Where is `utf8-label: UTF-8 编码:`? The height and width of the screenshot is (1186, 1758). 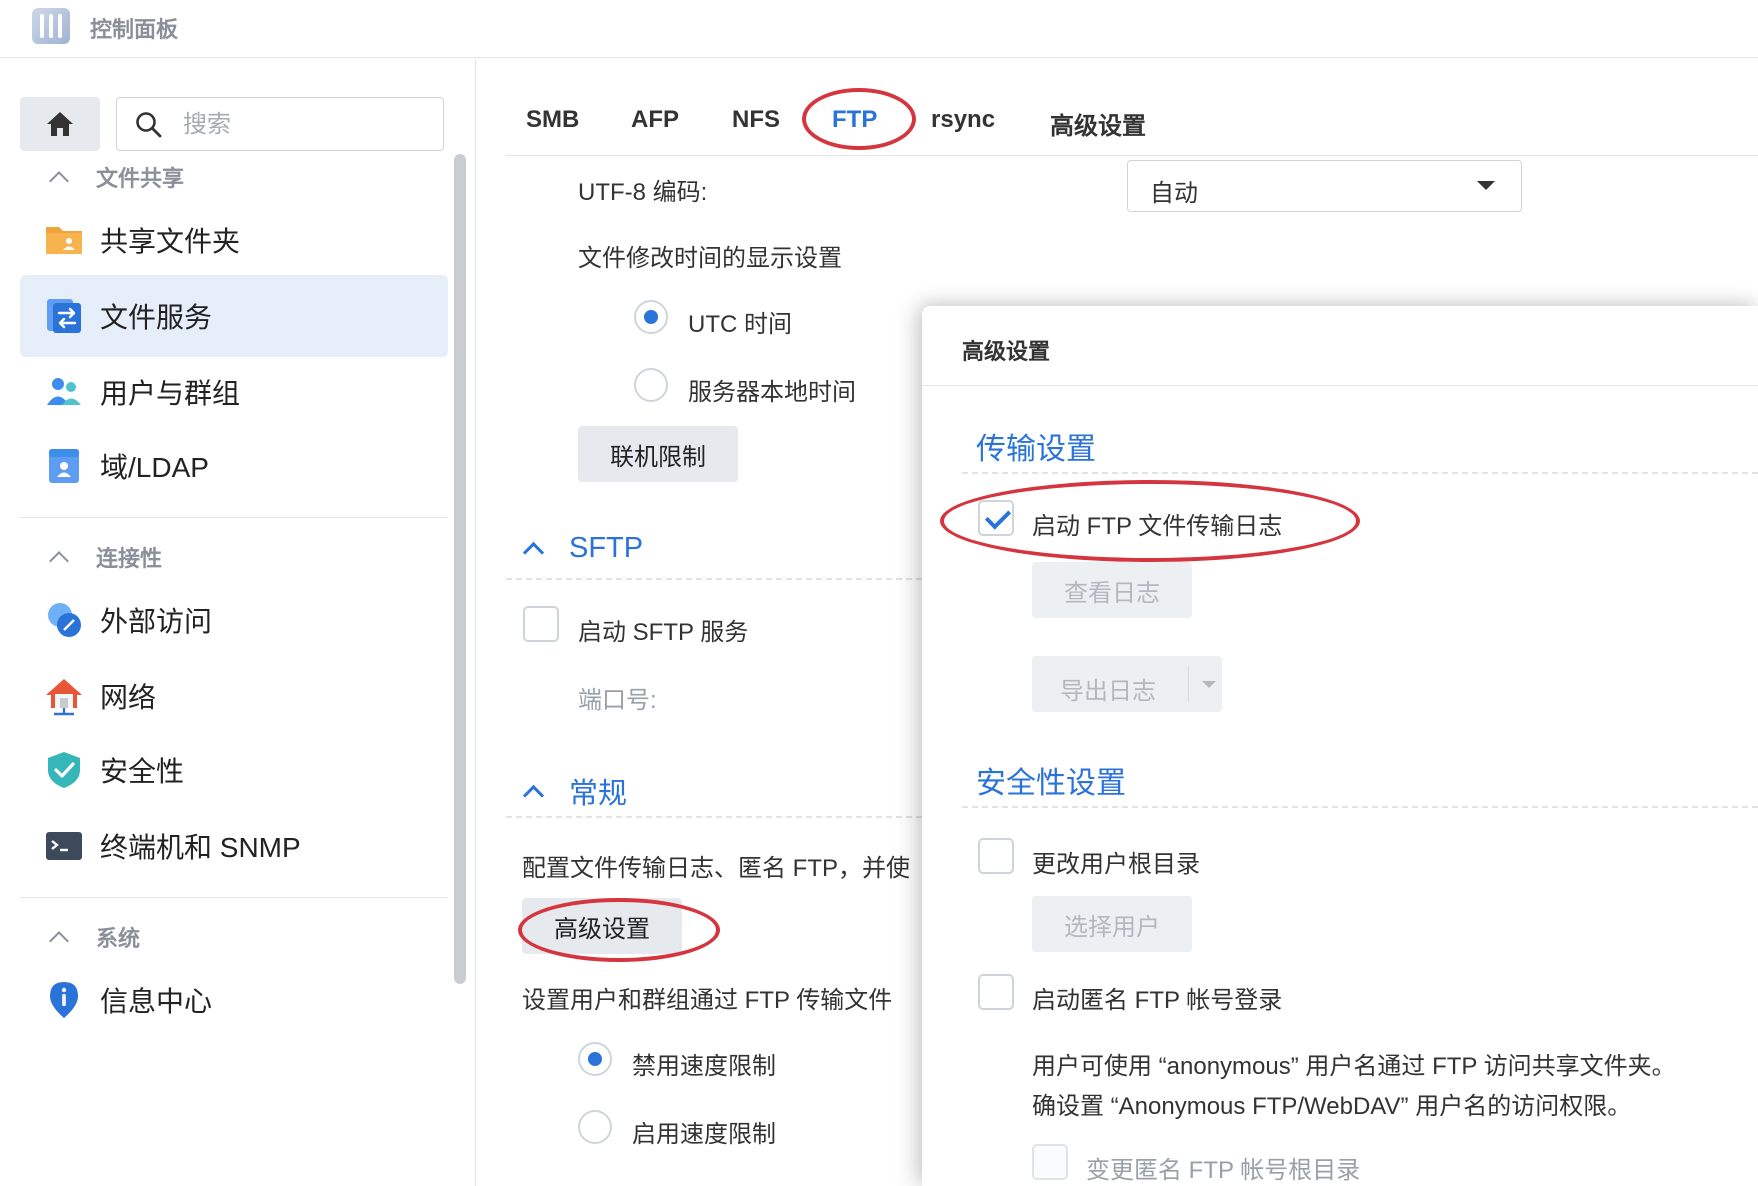 utf8-label: UTF-8 编码: is located at coordinates (643, 192).